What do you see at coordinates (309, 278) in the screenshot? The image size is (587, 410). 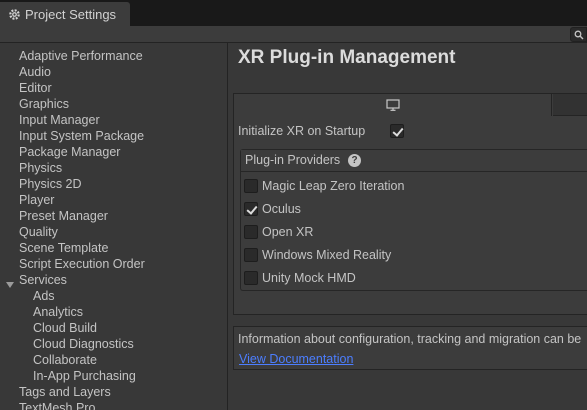 I see `provider-label: Unity Mock HMD` at bounding box center [309, 278].